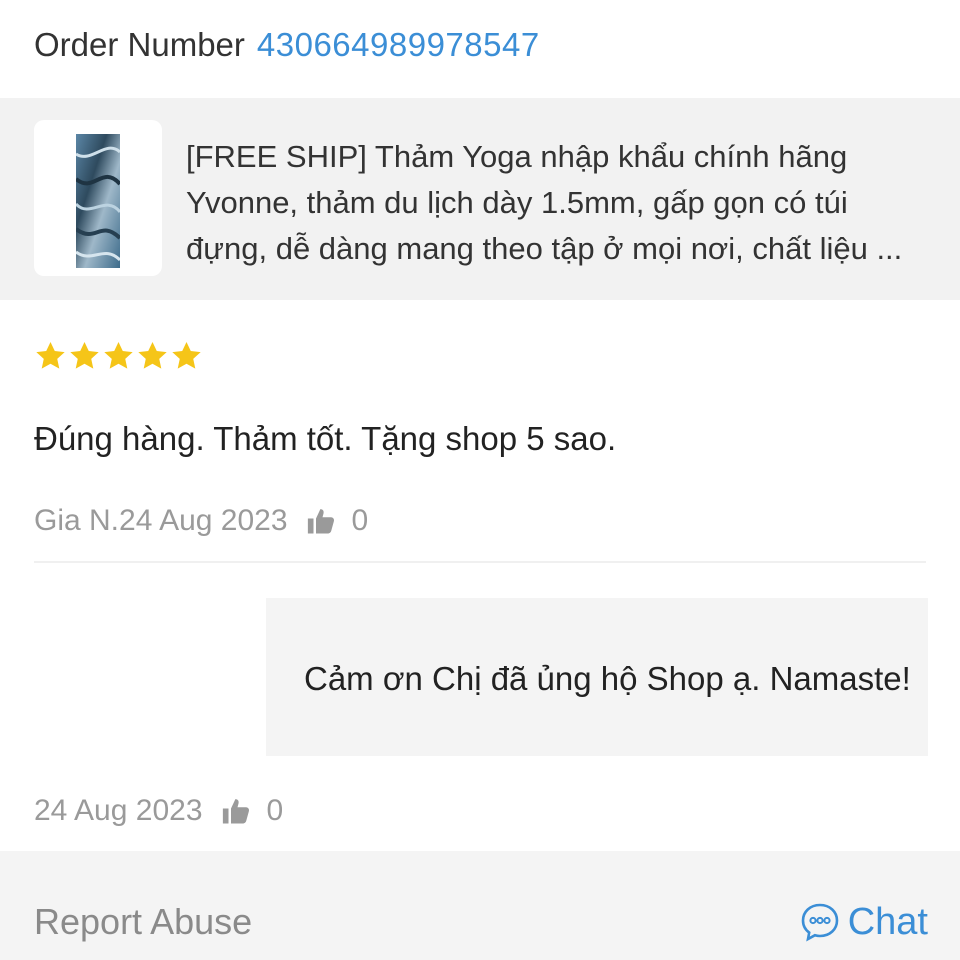 The image size is (960, 960). I want to click on reply-like-count: 0, so click(275, 810).